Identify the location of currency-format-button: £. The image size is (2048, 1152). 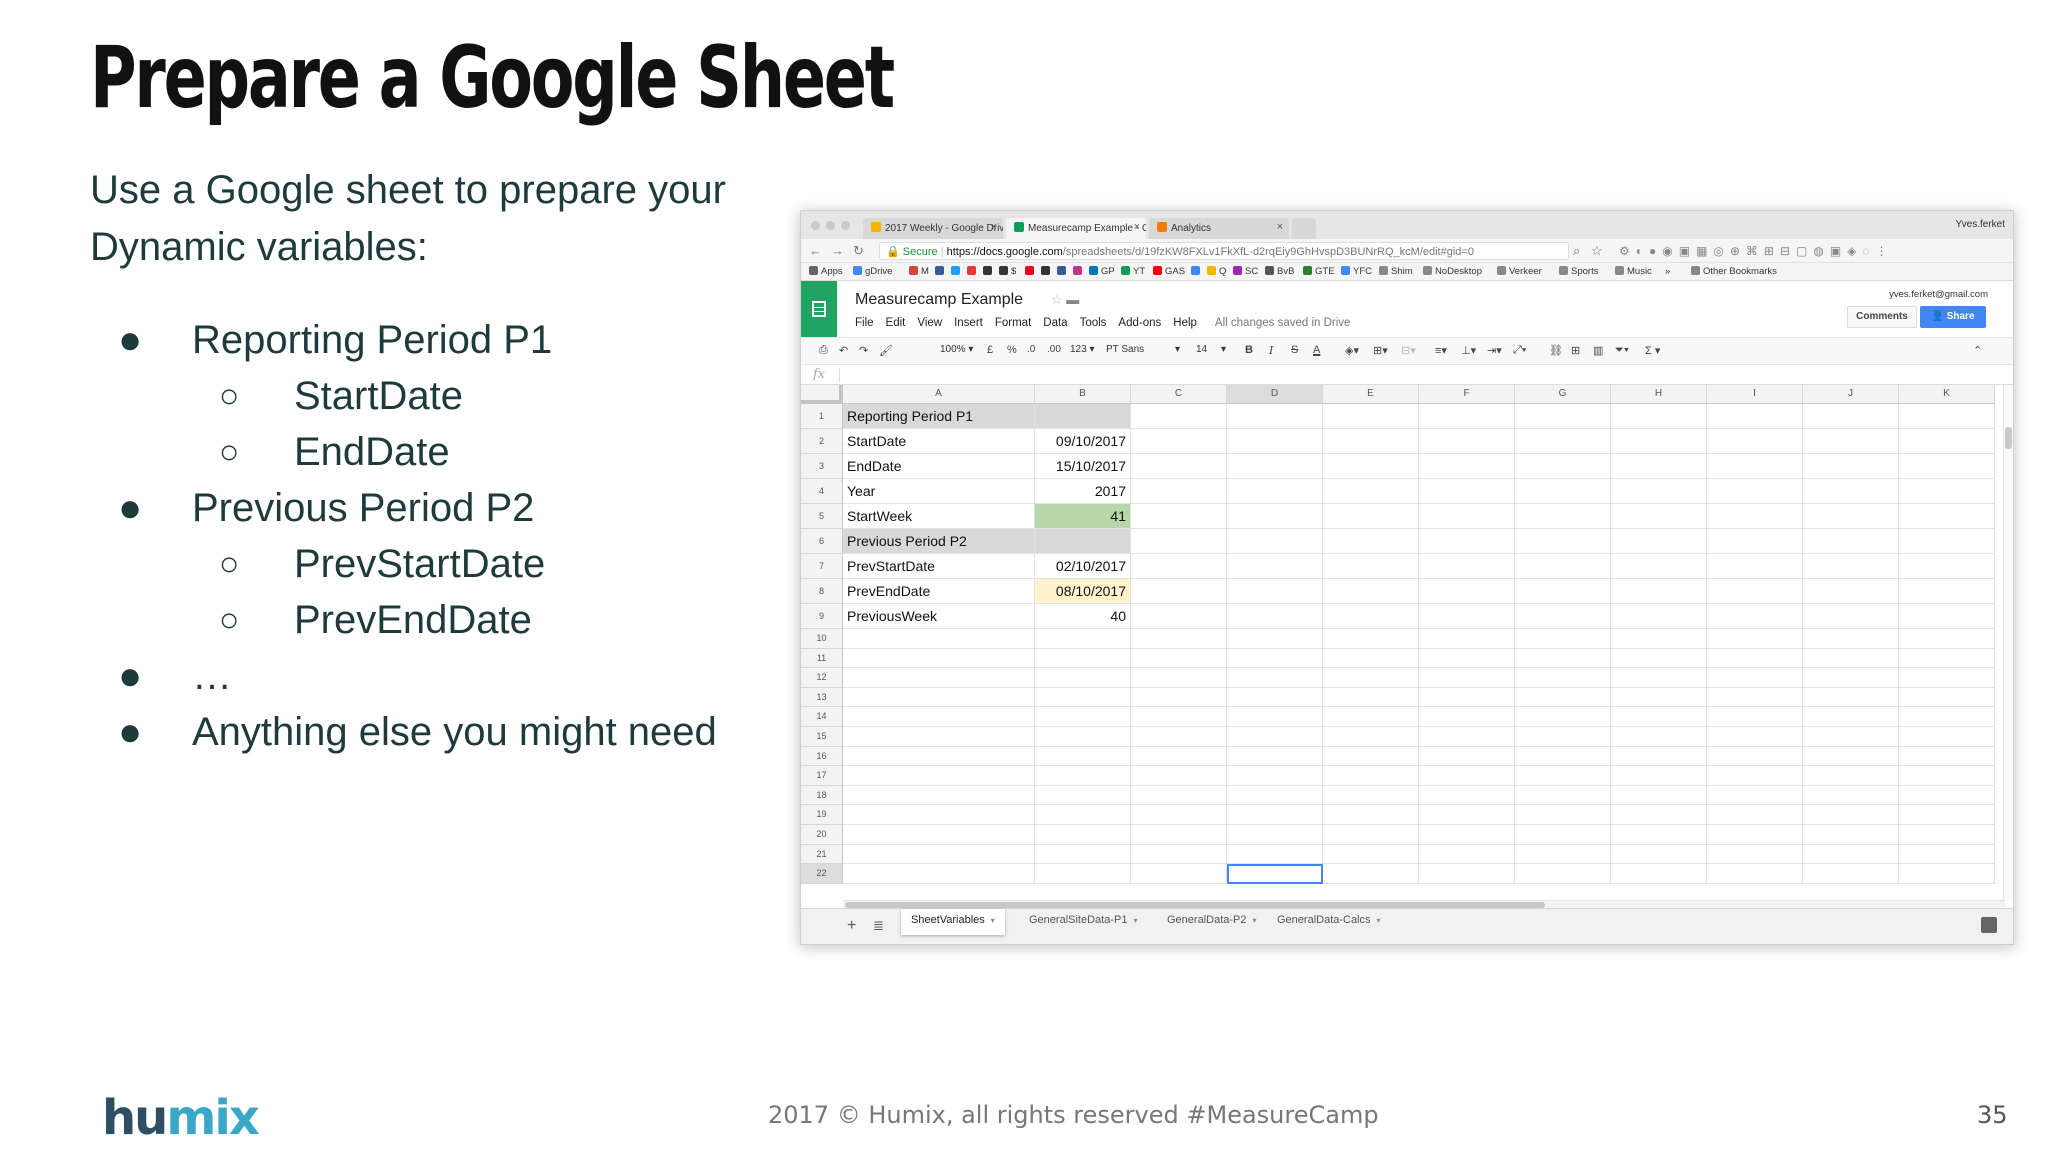
(990, 350).